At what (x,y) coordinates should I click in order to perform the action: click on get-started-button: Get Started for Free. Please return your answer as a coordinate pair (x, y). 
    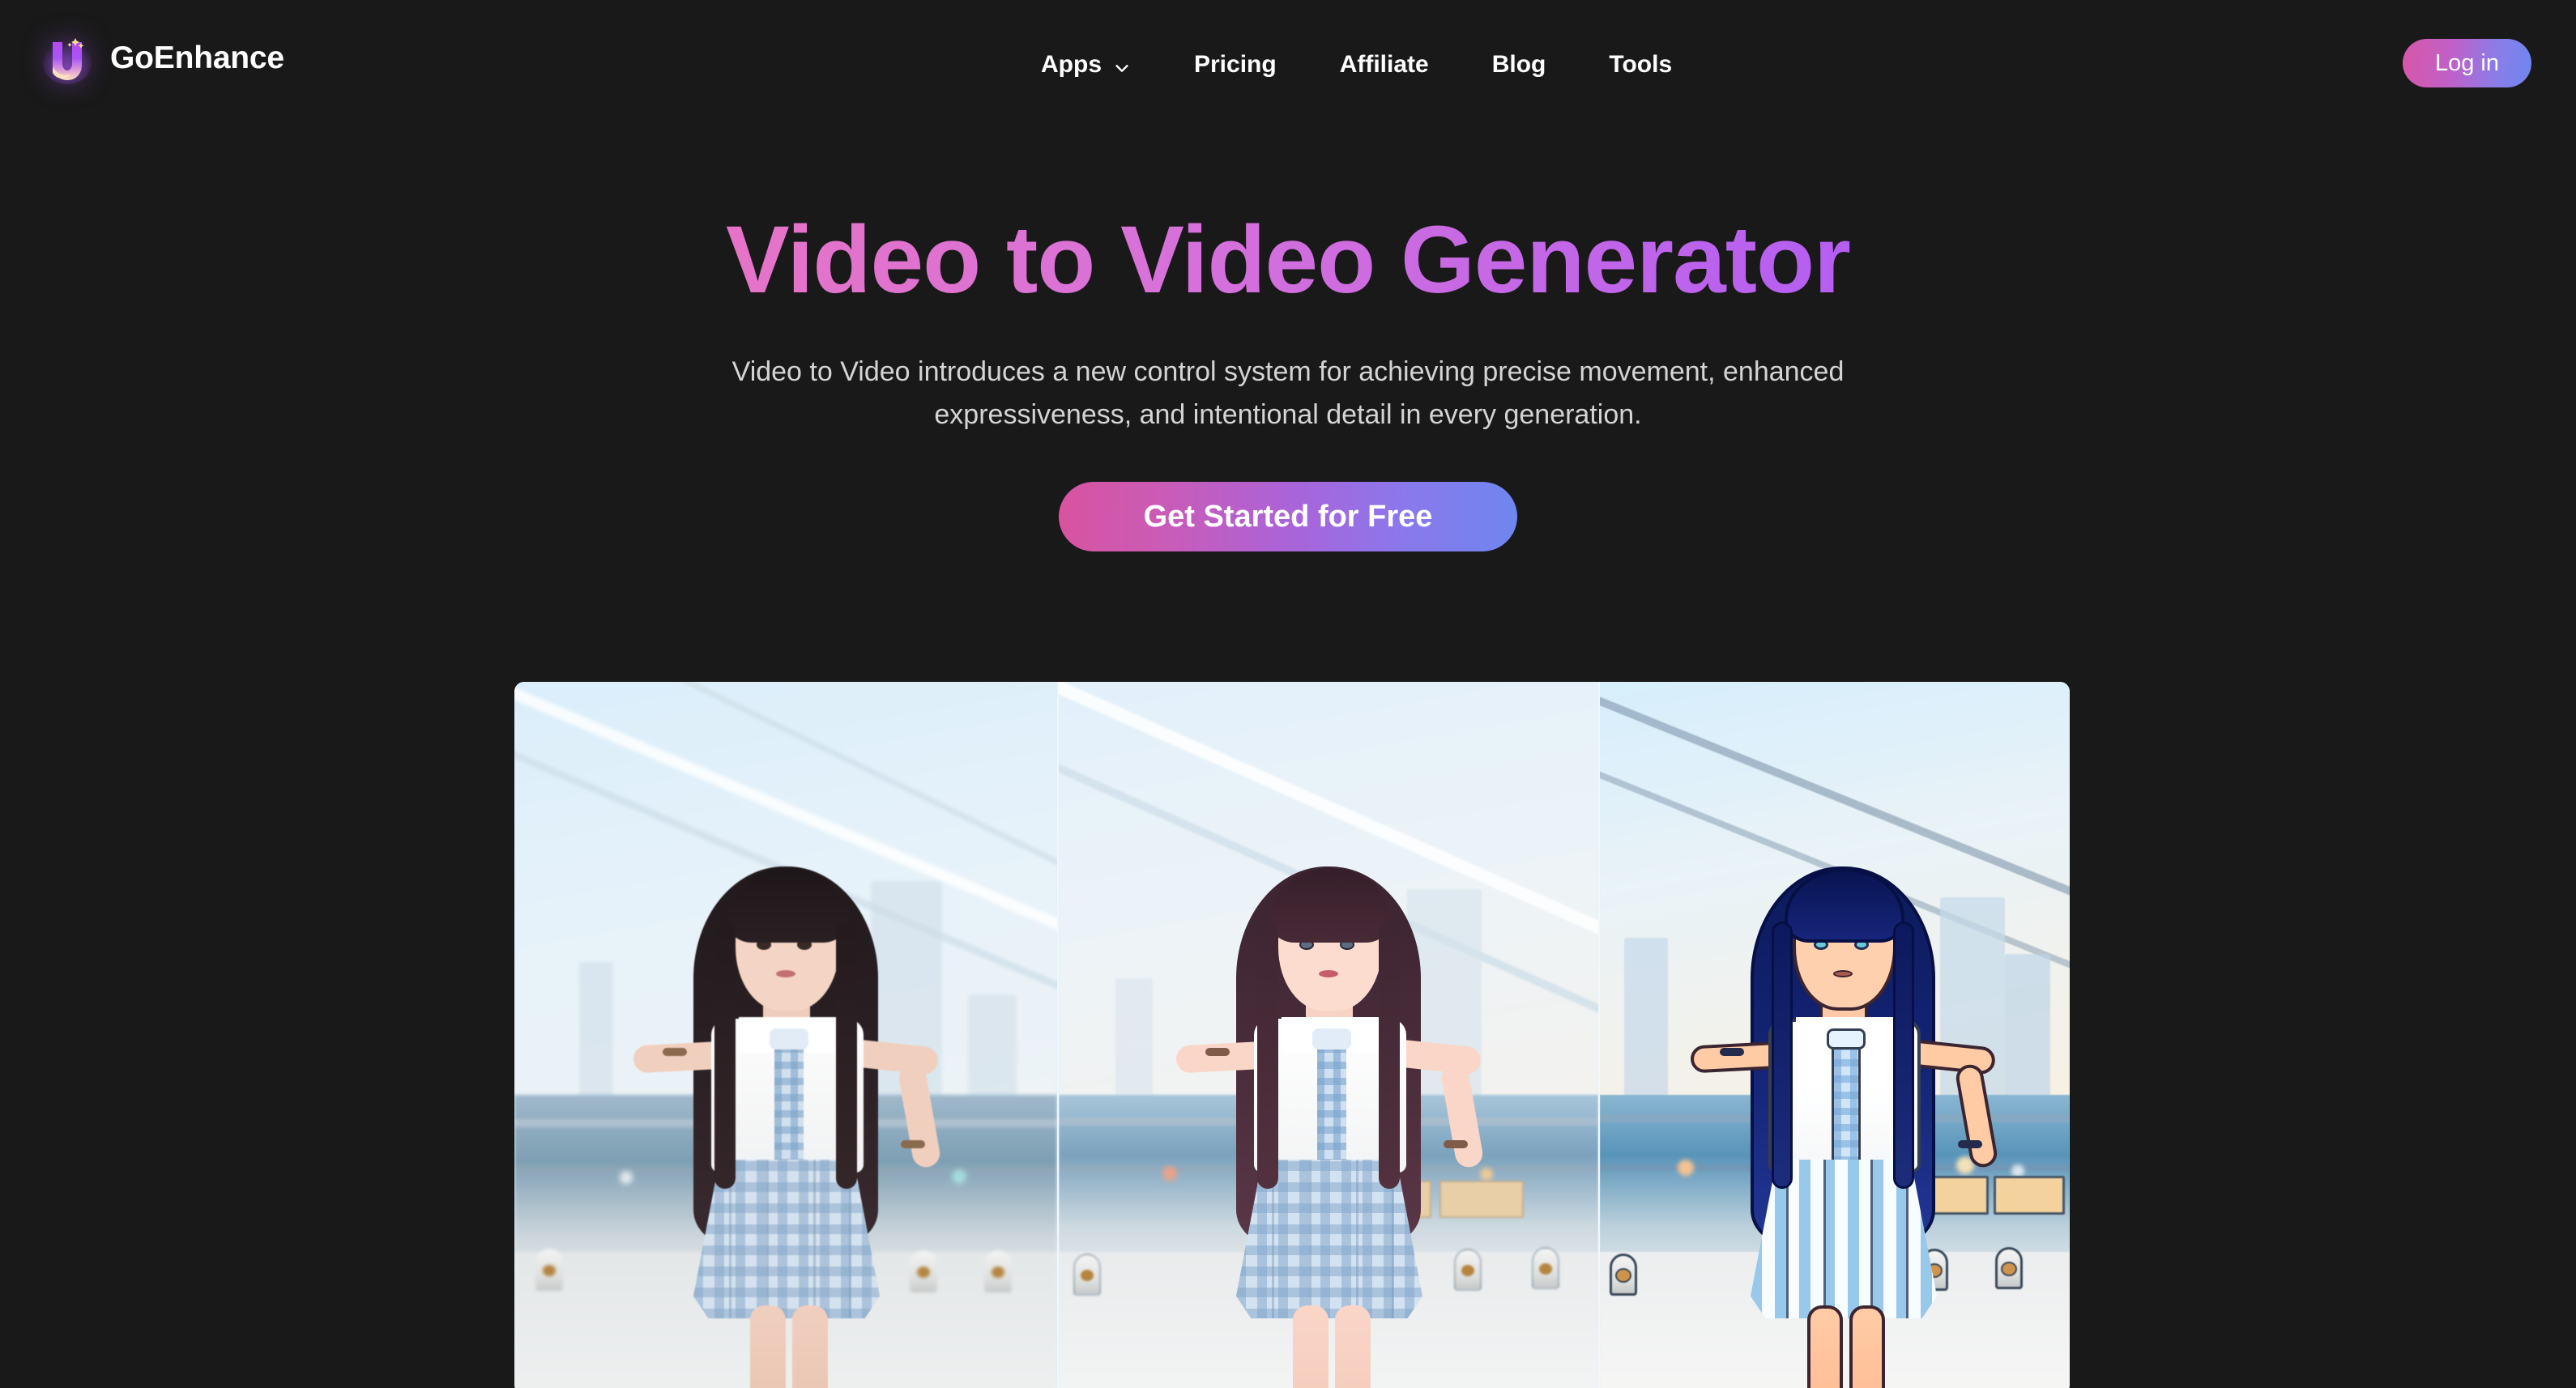
    Looking at the image, I should click on (1288, 516).